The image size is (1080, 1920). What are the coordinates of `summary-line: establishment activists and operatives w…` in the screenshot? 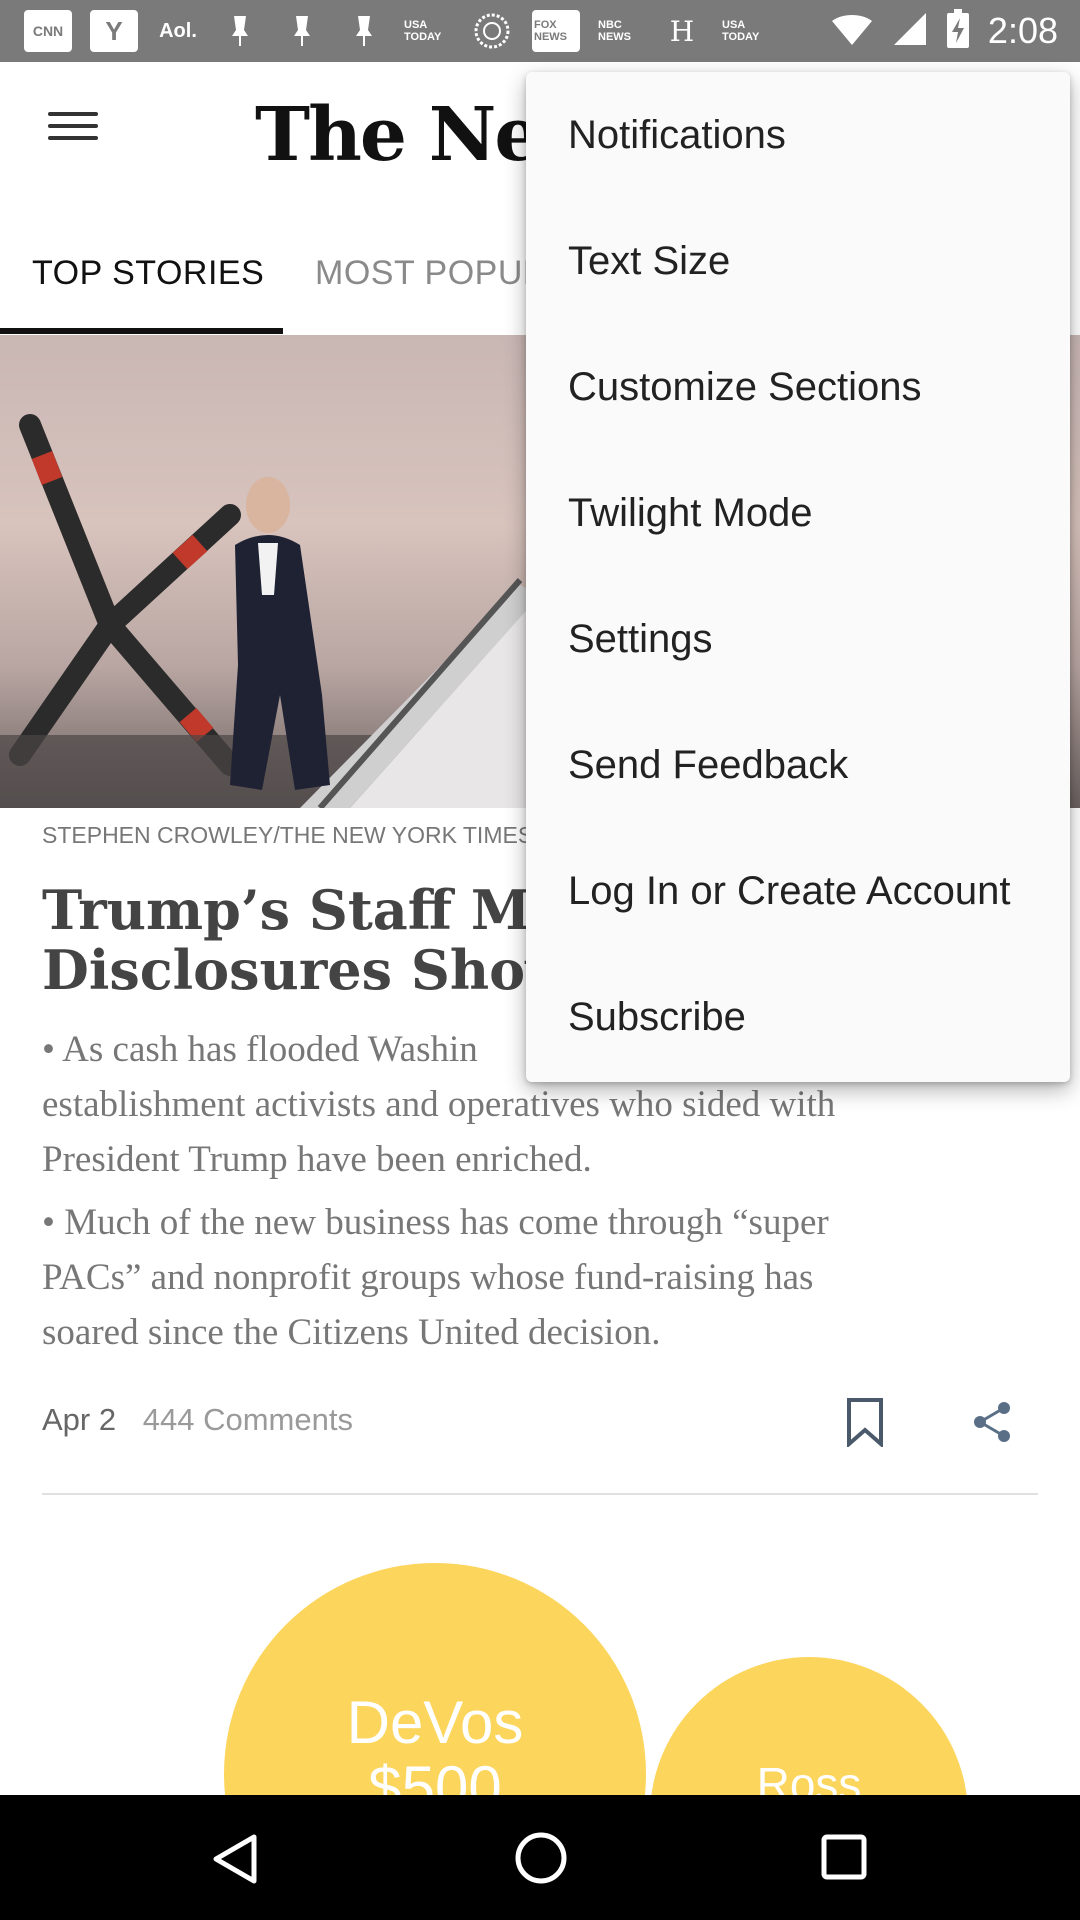 It's located at (439, 1104).